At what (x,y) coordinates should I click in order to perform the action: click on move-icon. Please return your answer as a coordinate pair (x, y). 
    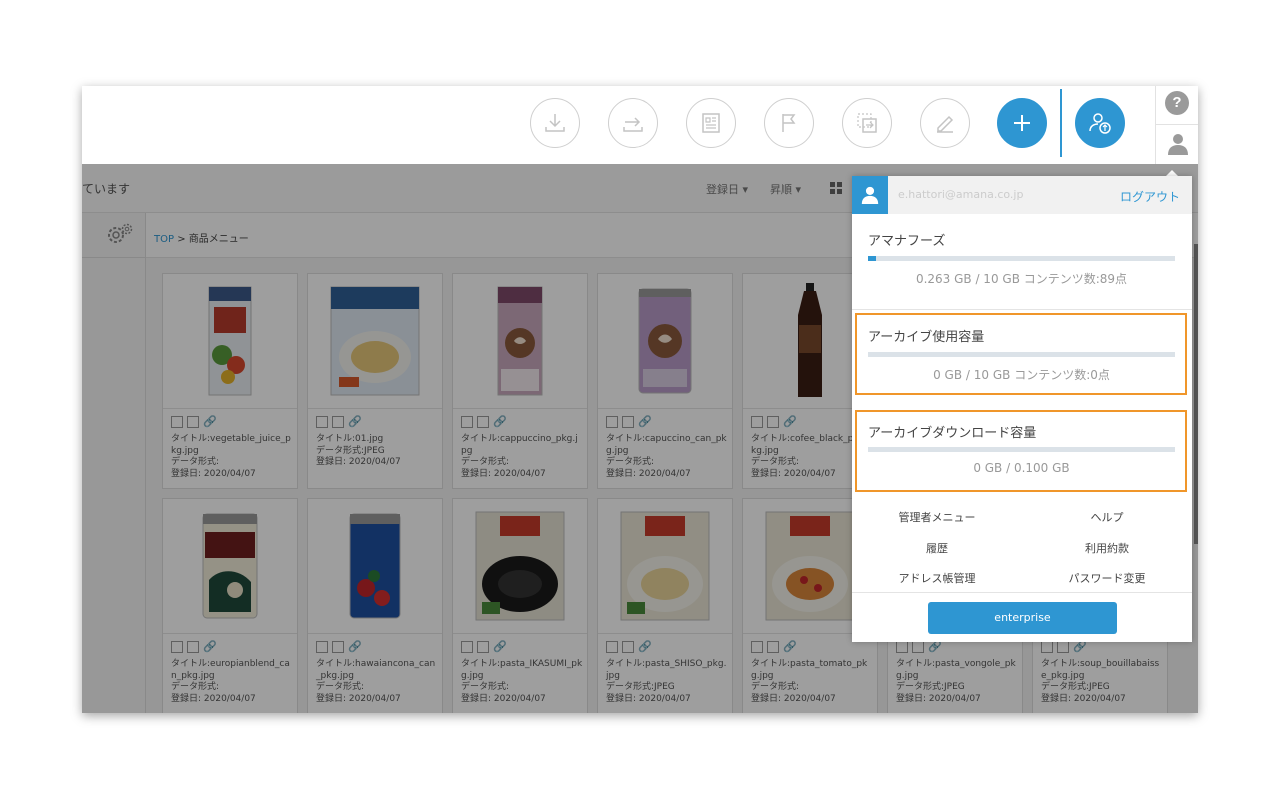
    Looking at the image, I should click on (867, 123).